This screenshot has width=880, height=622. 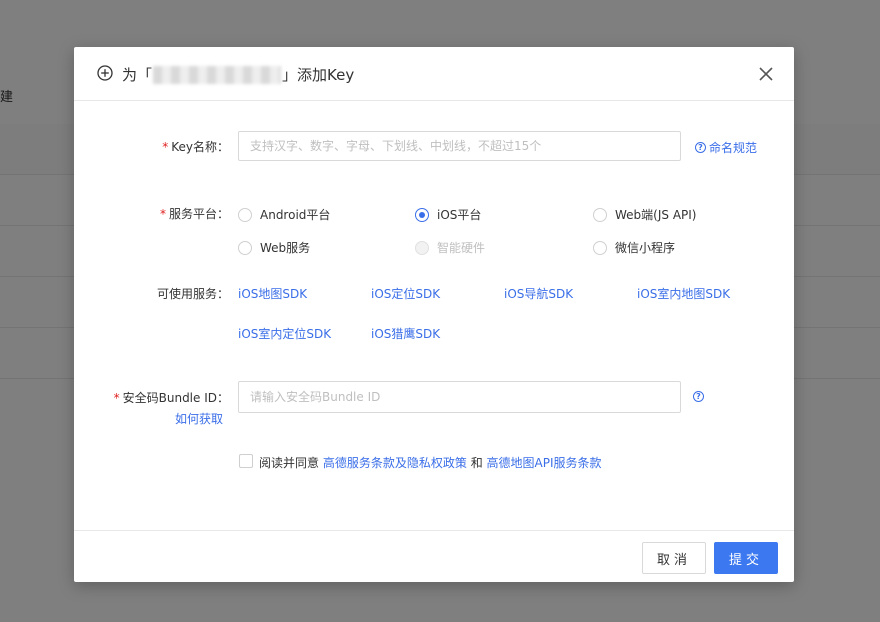 I want to click on service-terms-privacy-link: 高德服务条款及隐私权政策, so click(x=395, y=463).